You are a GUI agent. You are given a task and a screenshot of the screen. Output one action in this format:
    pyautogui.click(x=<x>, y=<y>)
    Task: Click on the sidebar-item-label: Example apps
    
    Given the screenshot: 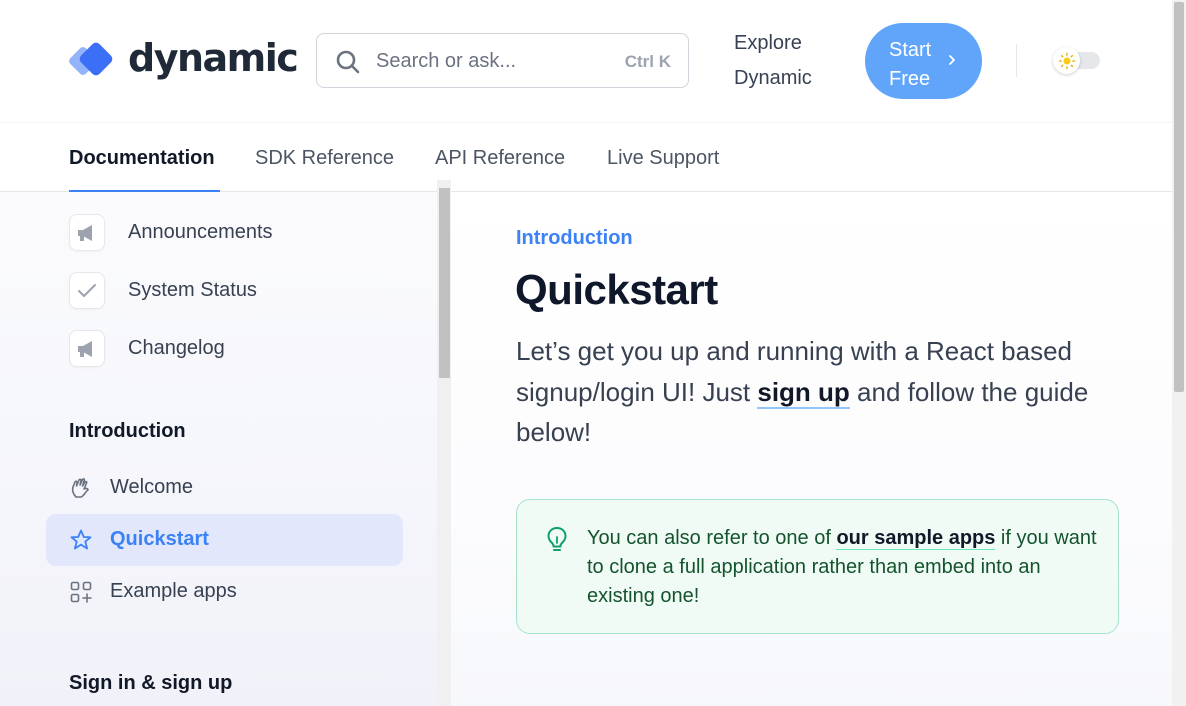 What is the action you would take?
    pyautogui.click(x=173, y=591)
    